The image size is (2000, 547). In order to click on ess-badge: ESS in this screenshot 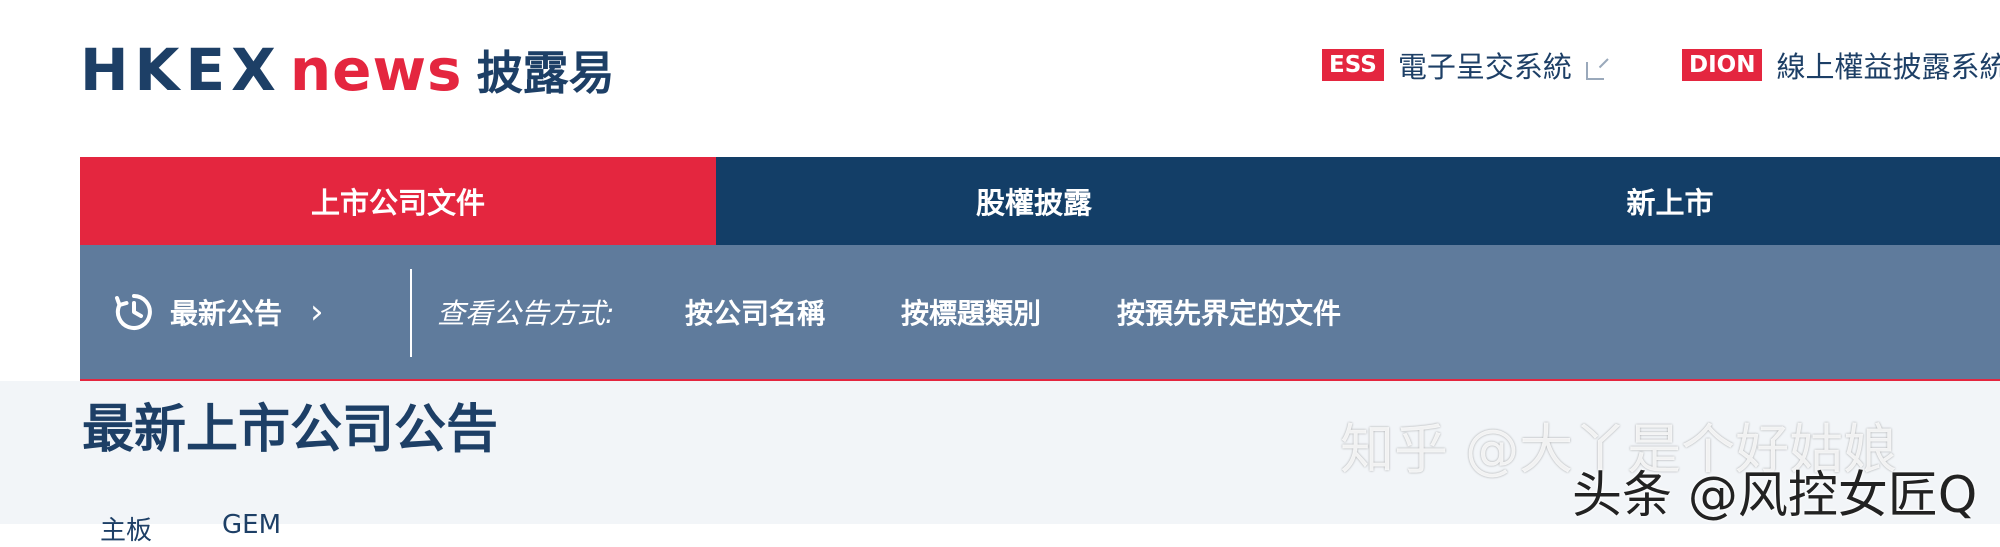, I will do `click(1353, 65)`.